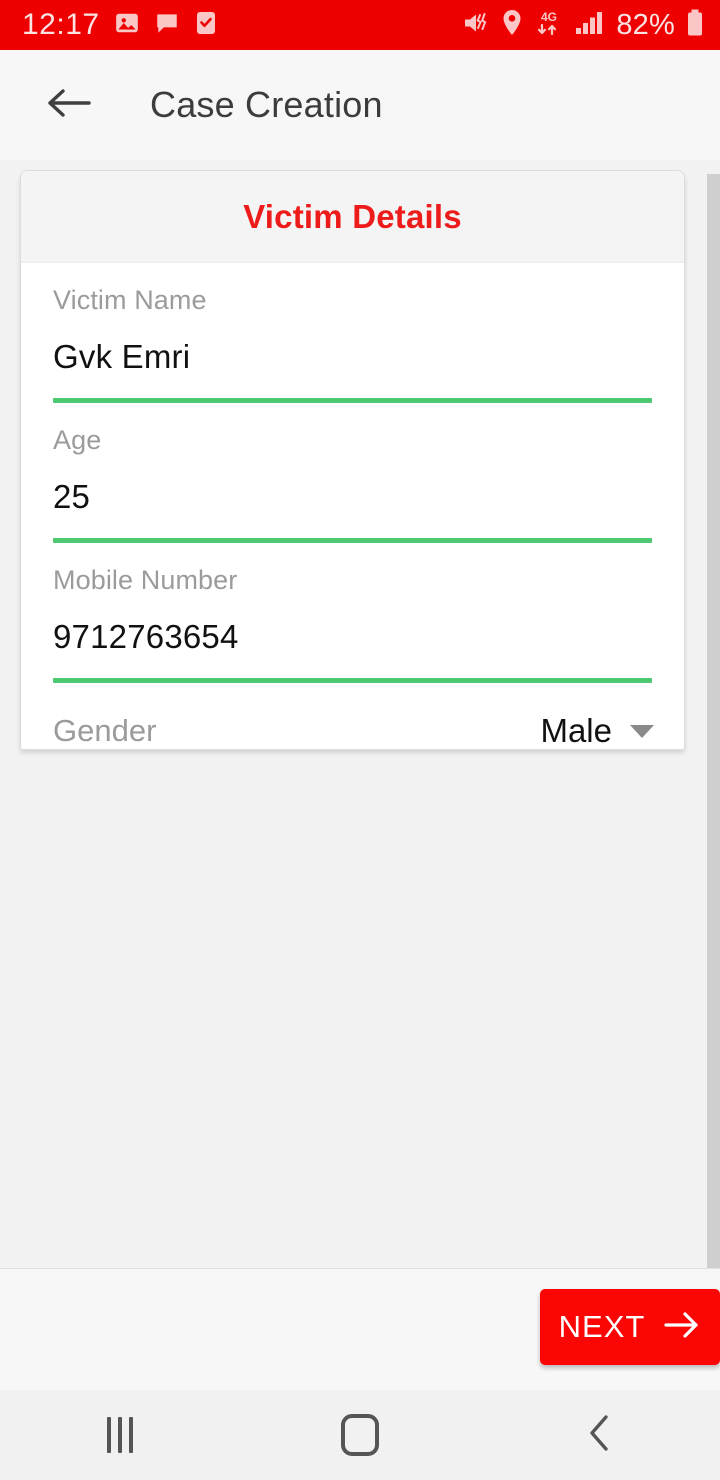 The image size is (720, 1480). I want to click on status-bar: 12:17 4G 82%, so click(360, 25).